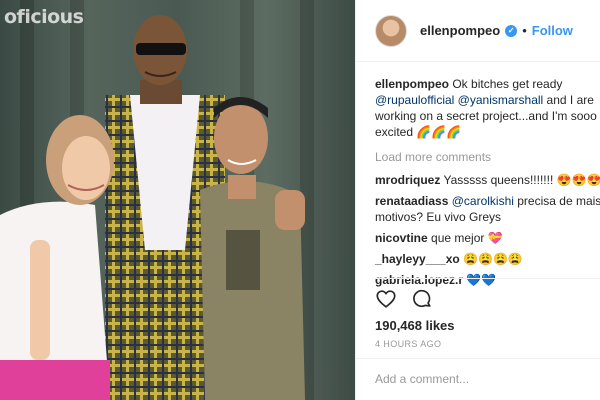 The image size is (600, 400). I want to click on comment-username: nicovtine, so click(401, 238).